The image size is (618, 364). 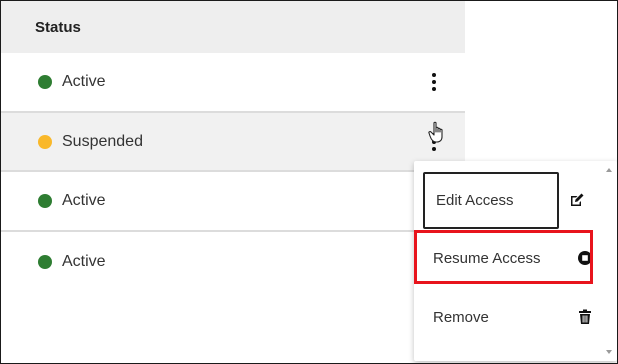 What do you see at coordinates (435, 132) in the screenshot?
I see `hand-cursor-icon` at bounding box center [435, 132].